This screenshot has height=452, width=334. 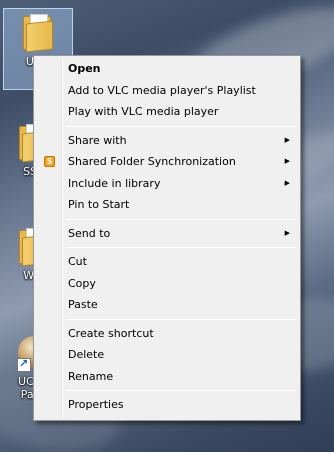 I want to click on menu-item-shared-folder-synchronization: S Shared Folder Synchronization ▶, so click(x=167, y=162).